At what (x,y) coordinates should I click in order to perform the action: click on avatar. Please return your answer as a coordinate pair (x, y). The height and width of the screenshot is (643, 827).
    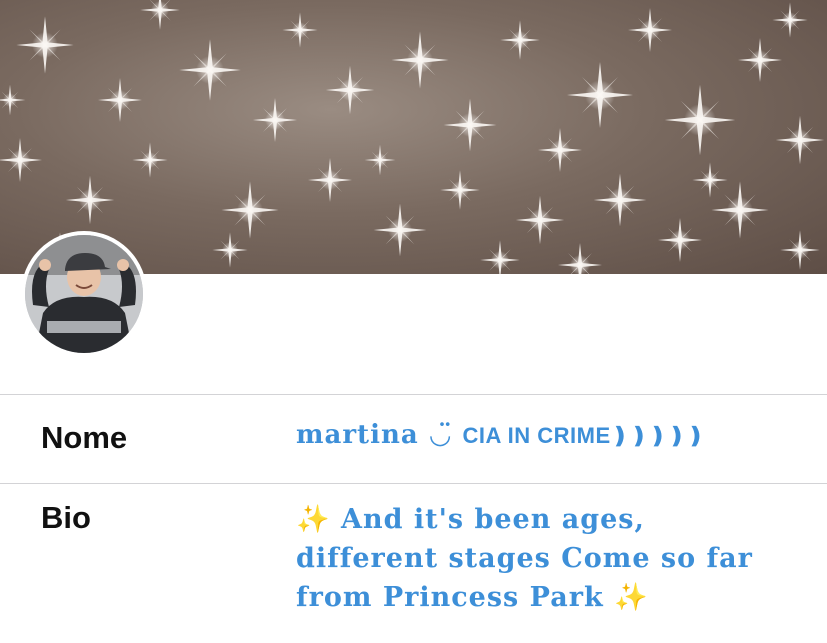
    Looking at the image, I should click on (84, 294).